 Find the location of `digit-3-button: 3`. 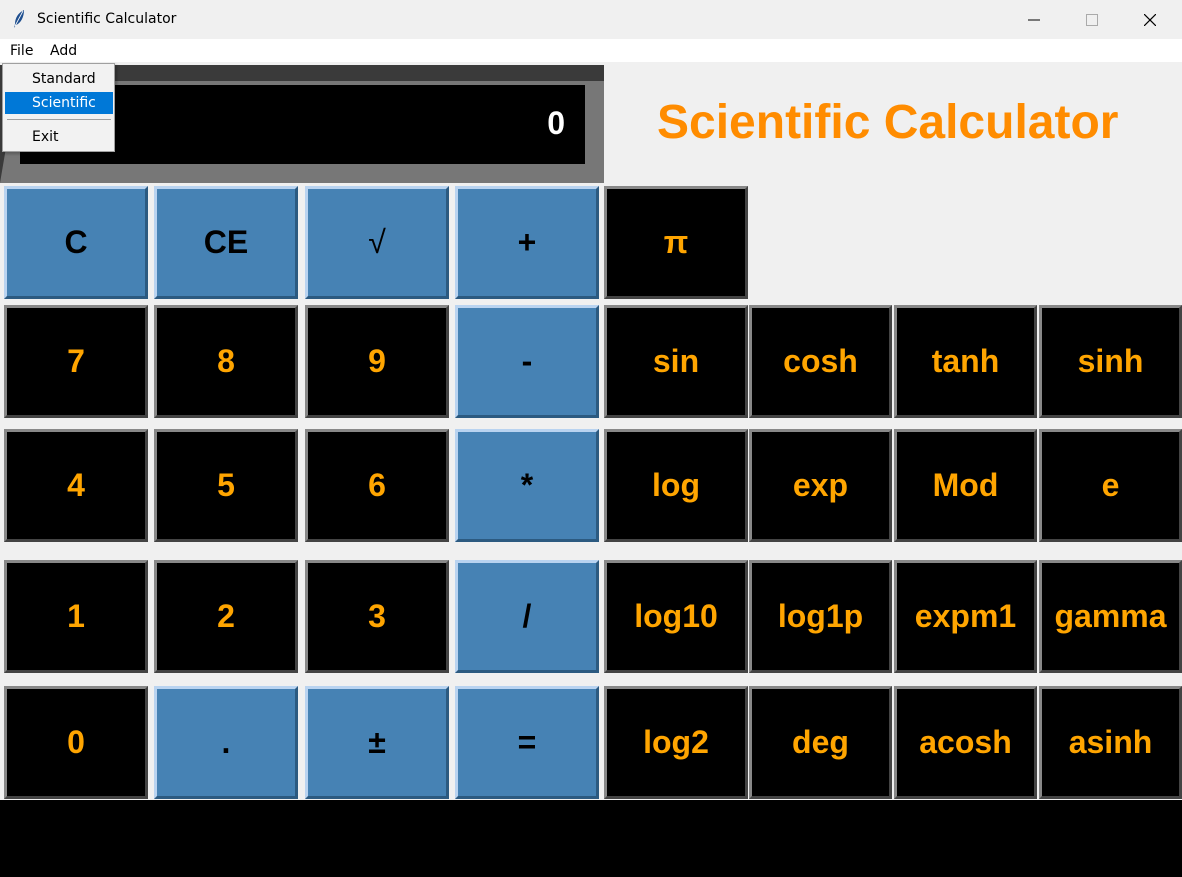

digit-3-button: 3 is located at coordinates (377, 616).